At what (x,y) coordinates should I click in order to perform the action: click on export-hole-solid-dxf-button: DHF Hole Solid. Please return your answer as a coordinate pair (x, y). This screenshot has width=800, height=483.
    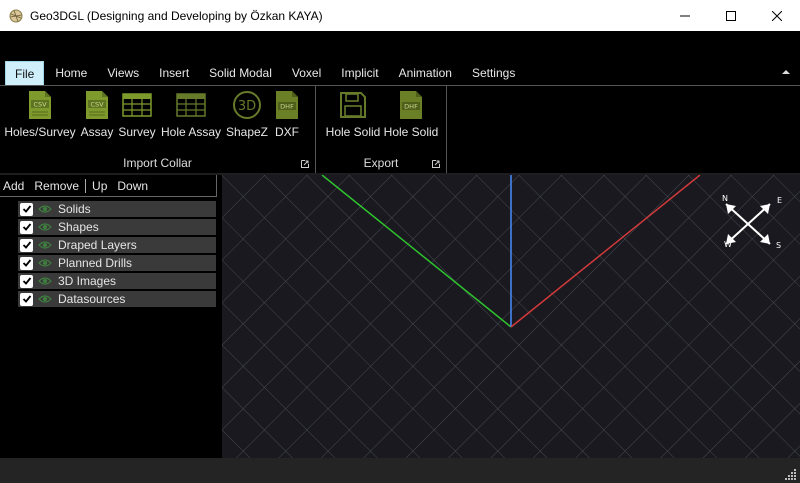
    Looking at the image, I should click on (411, 117).